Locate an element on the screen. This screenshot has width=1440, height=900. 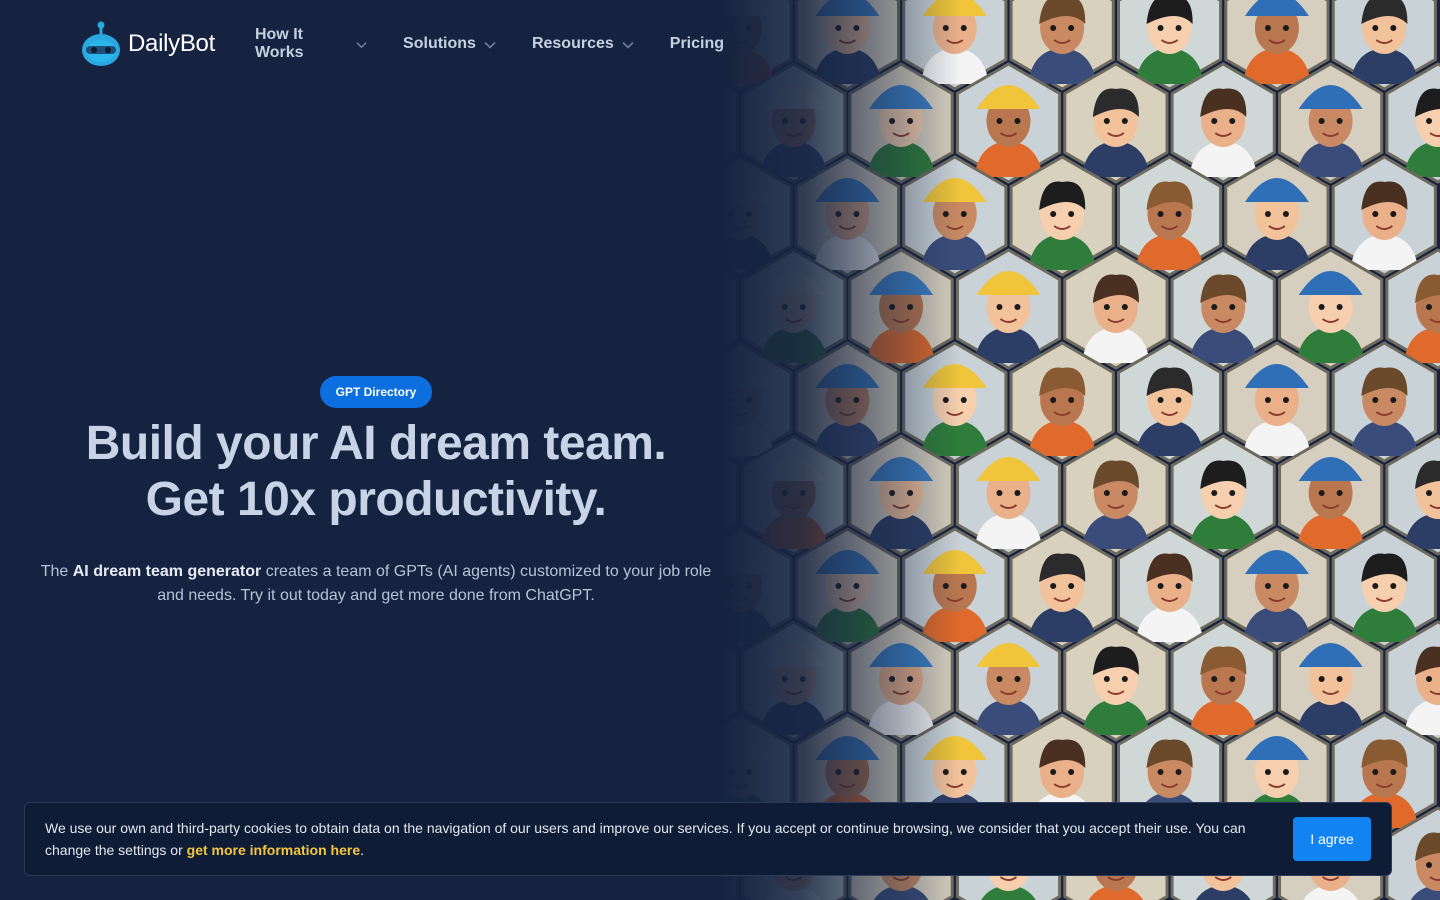
nav-pricing: Pricing is located at coordinates (697, 44).